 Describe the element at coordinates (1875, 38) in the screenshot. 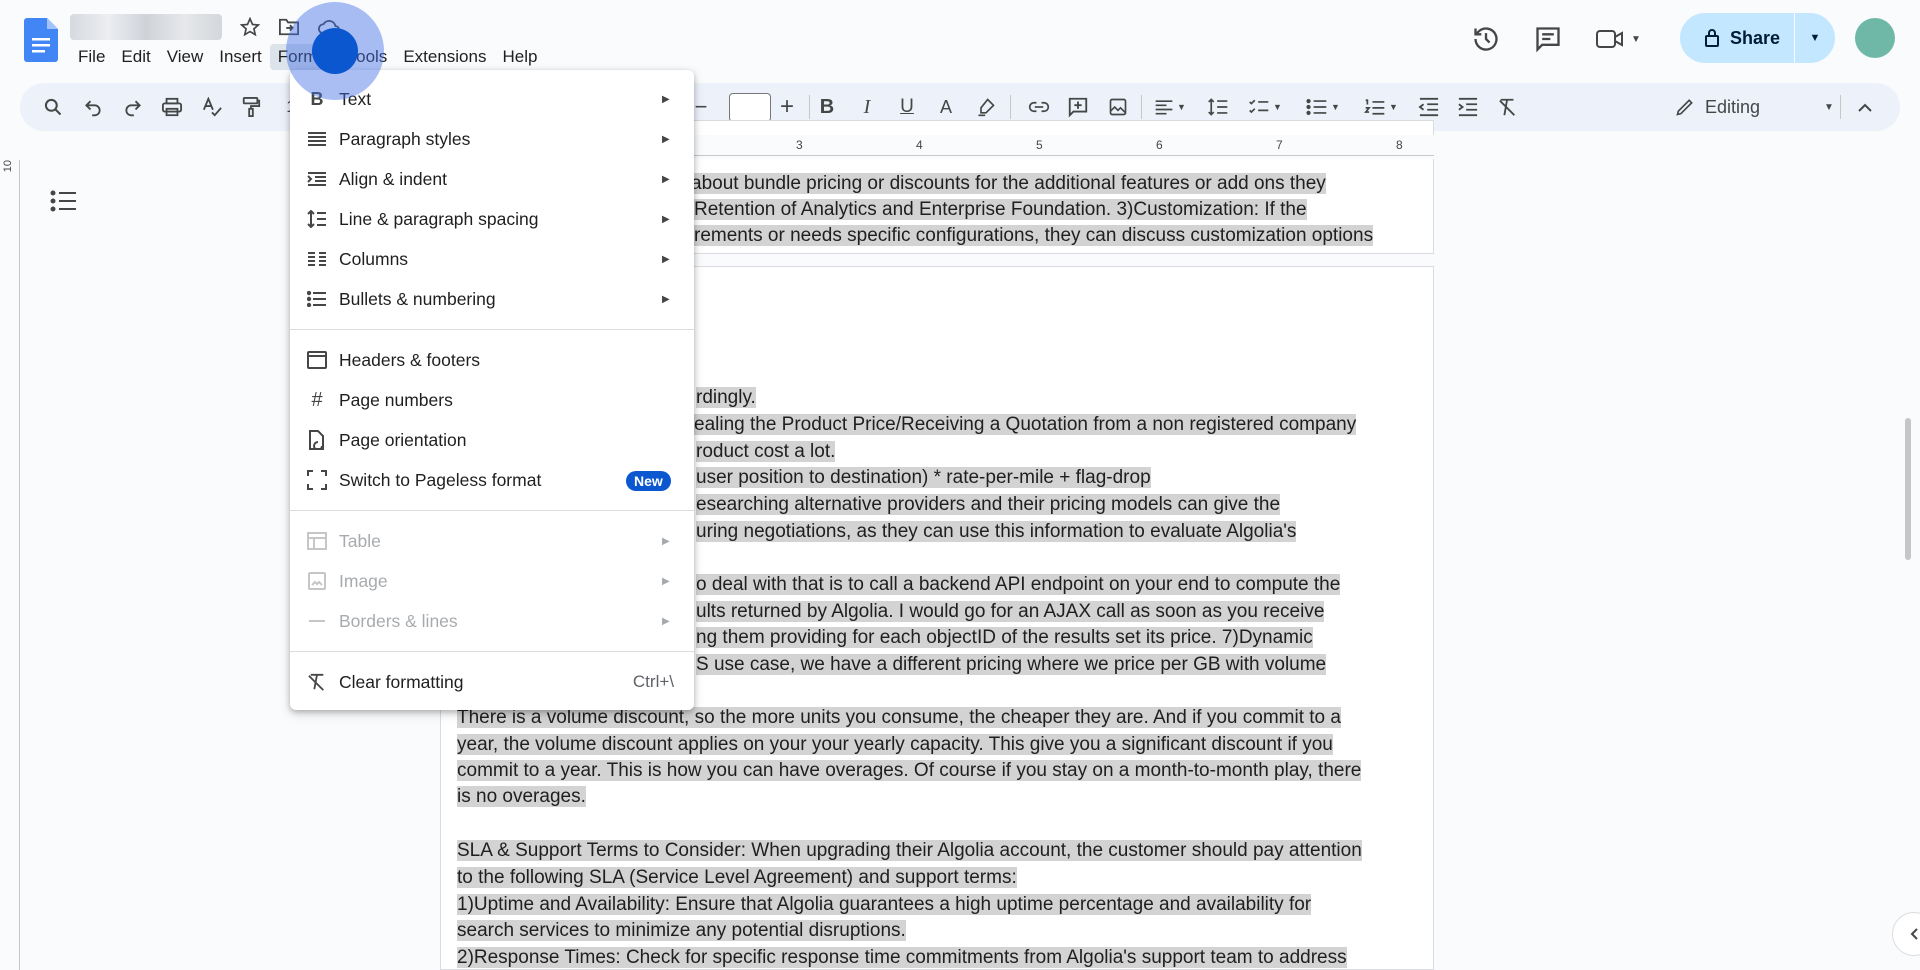

I see `avatar` at that location.